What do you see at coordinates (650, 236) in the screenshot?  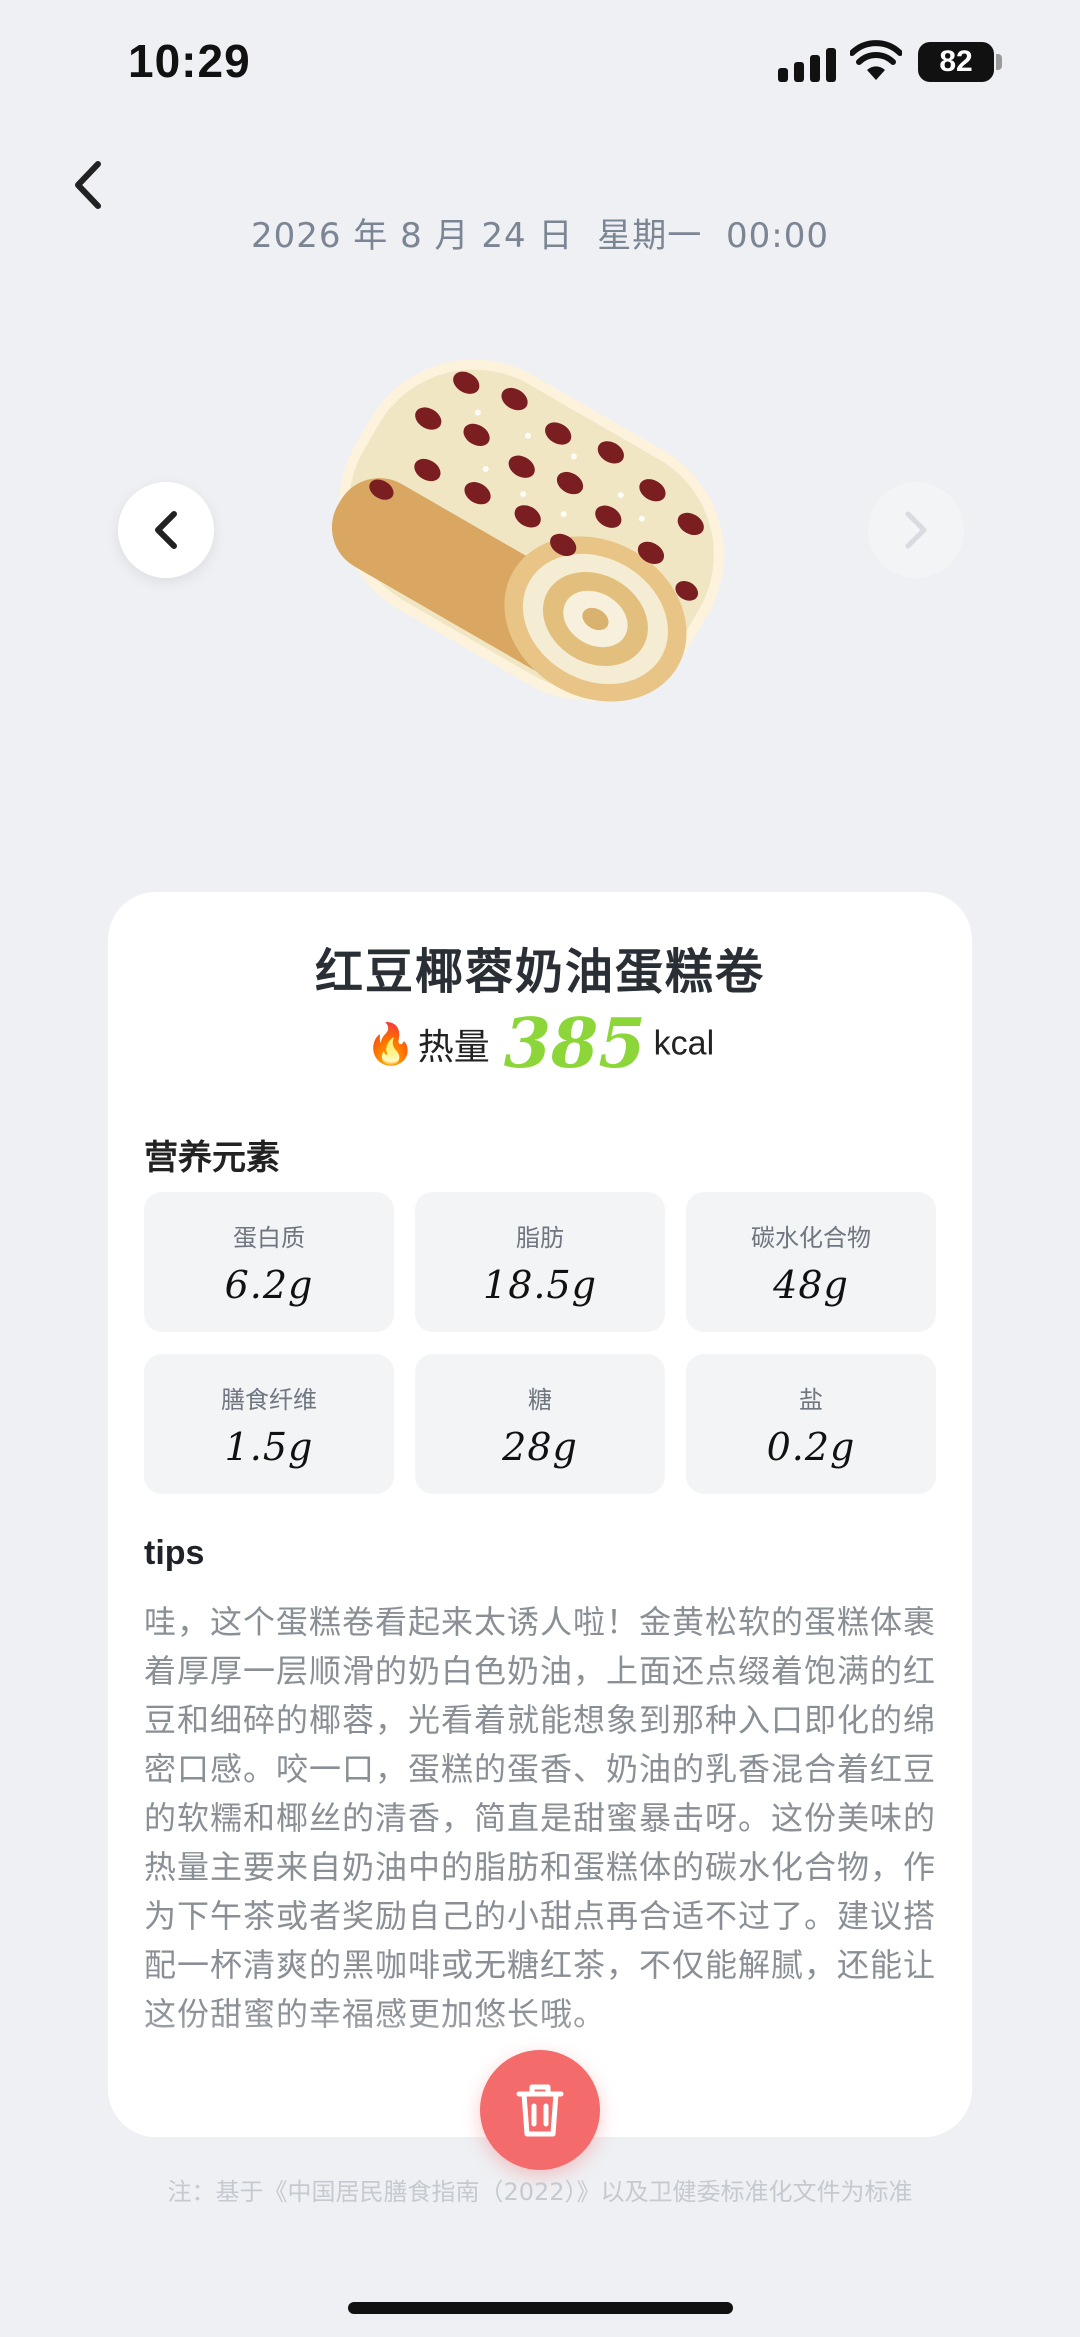 I see `record-weekday: 星期一` at bounding box center [650, 236].